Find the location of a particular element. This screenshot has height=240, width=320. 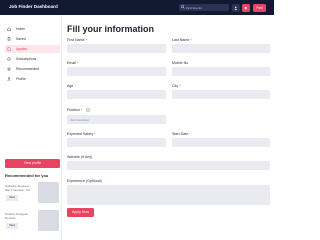

expected-salary-label: Expected Salary * is located at coordinates (81, 134).